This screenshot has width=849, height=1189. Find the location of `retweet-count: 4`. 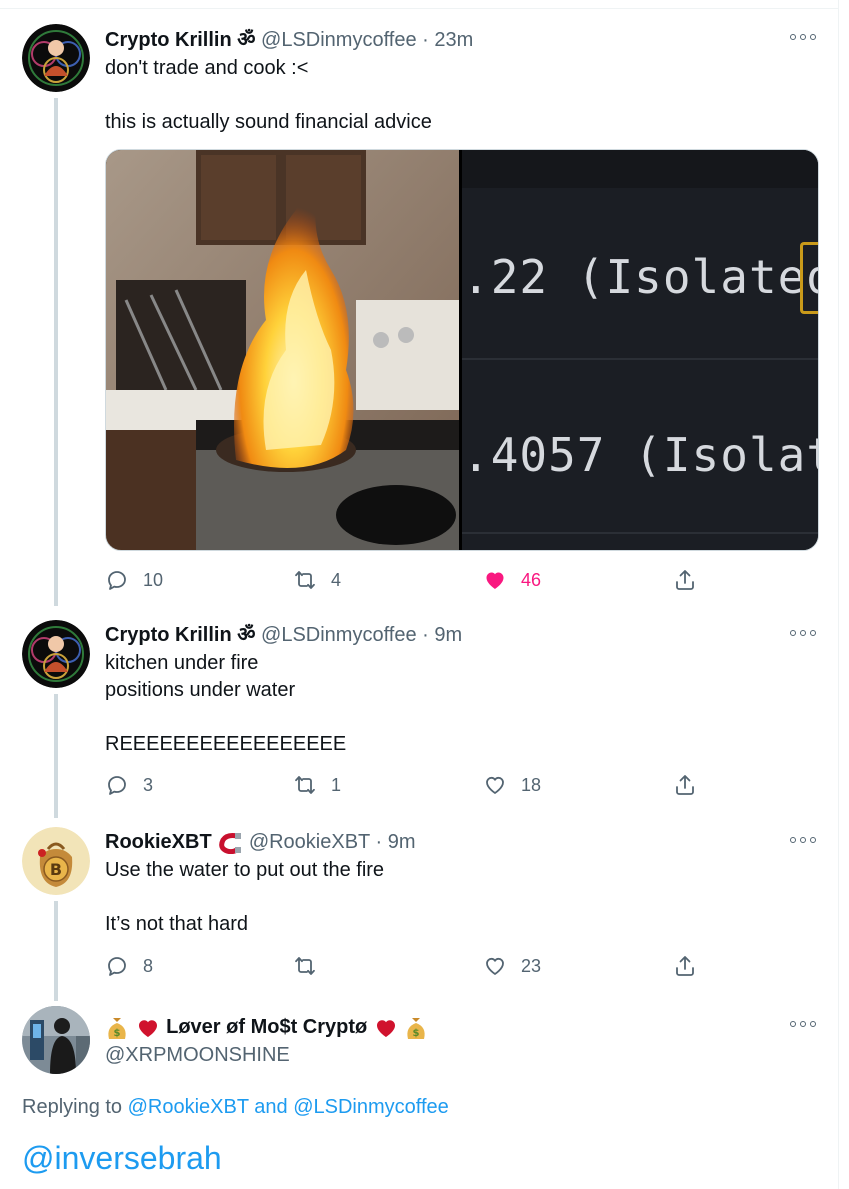

retweet-count: 4 is located at coordinates (336, 579).